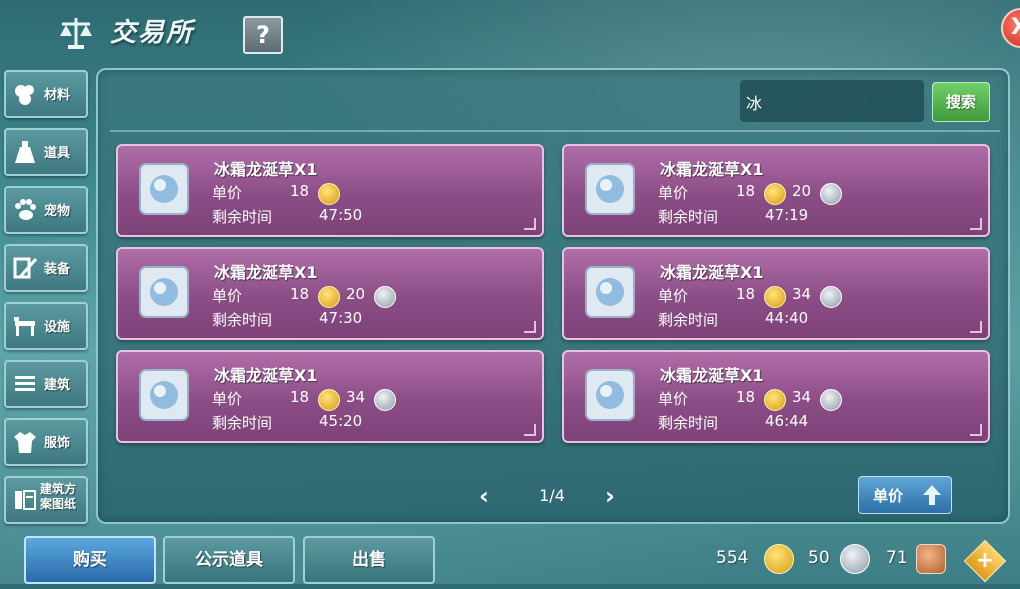 The height and width of the screenshot is (589, 1020). Describe the element at coordinates (931, 559) in the screenshot. I see `copper-coin-icon` at that location.